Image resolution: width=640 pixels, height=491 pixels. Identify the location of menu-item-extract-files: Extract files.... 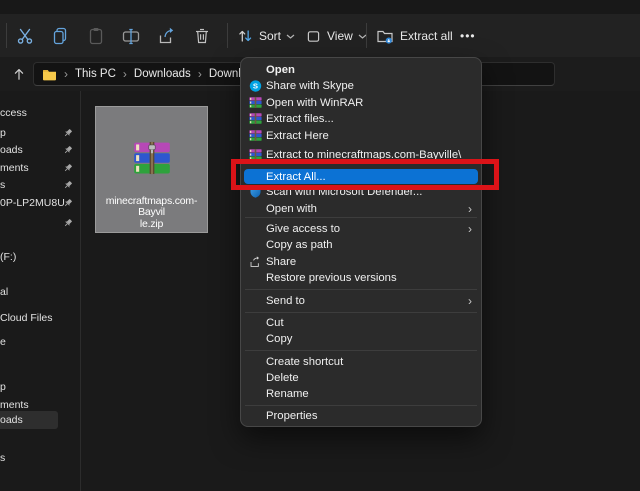
(361, 119).